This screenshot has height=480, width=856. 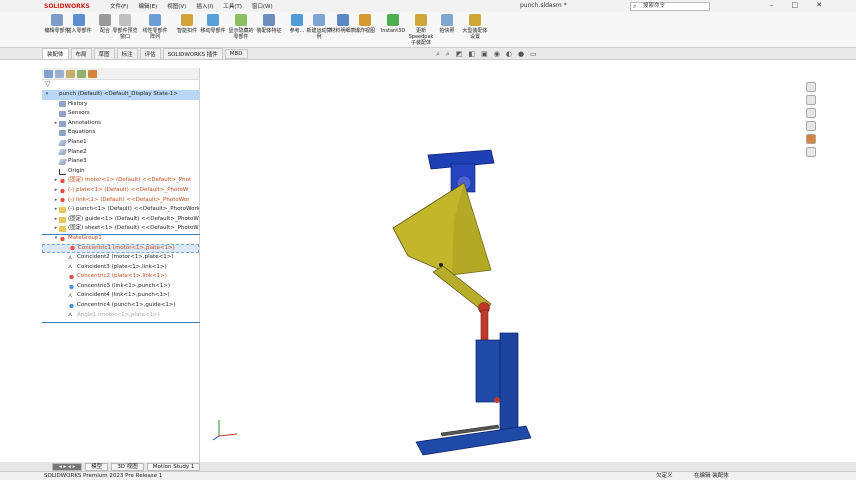 What do you see at coordinates (120, 133) in the screenshot?
I see `tree-item: Equations` at bounding box center [120, 133].